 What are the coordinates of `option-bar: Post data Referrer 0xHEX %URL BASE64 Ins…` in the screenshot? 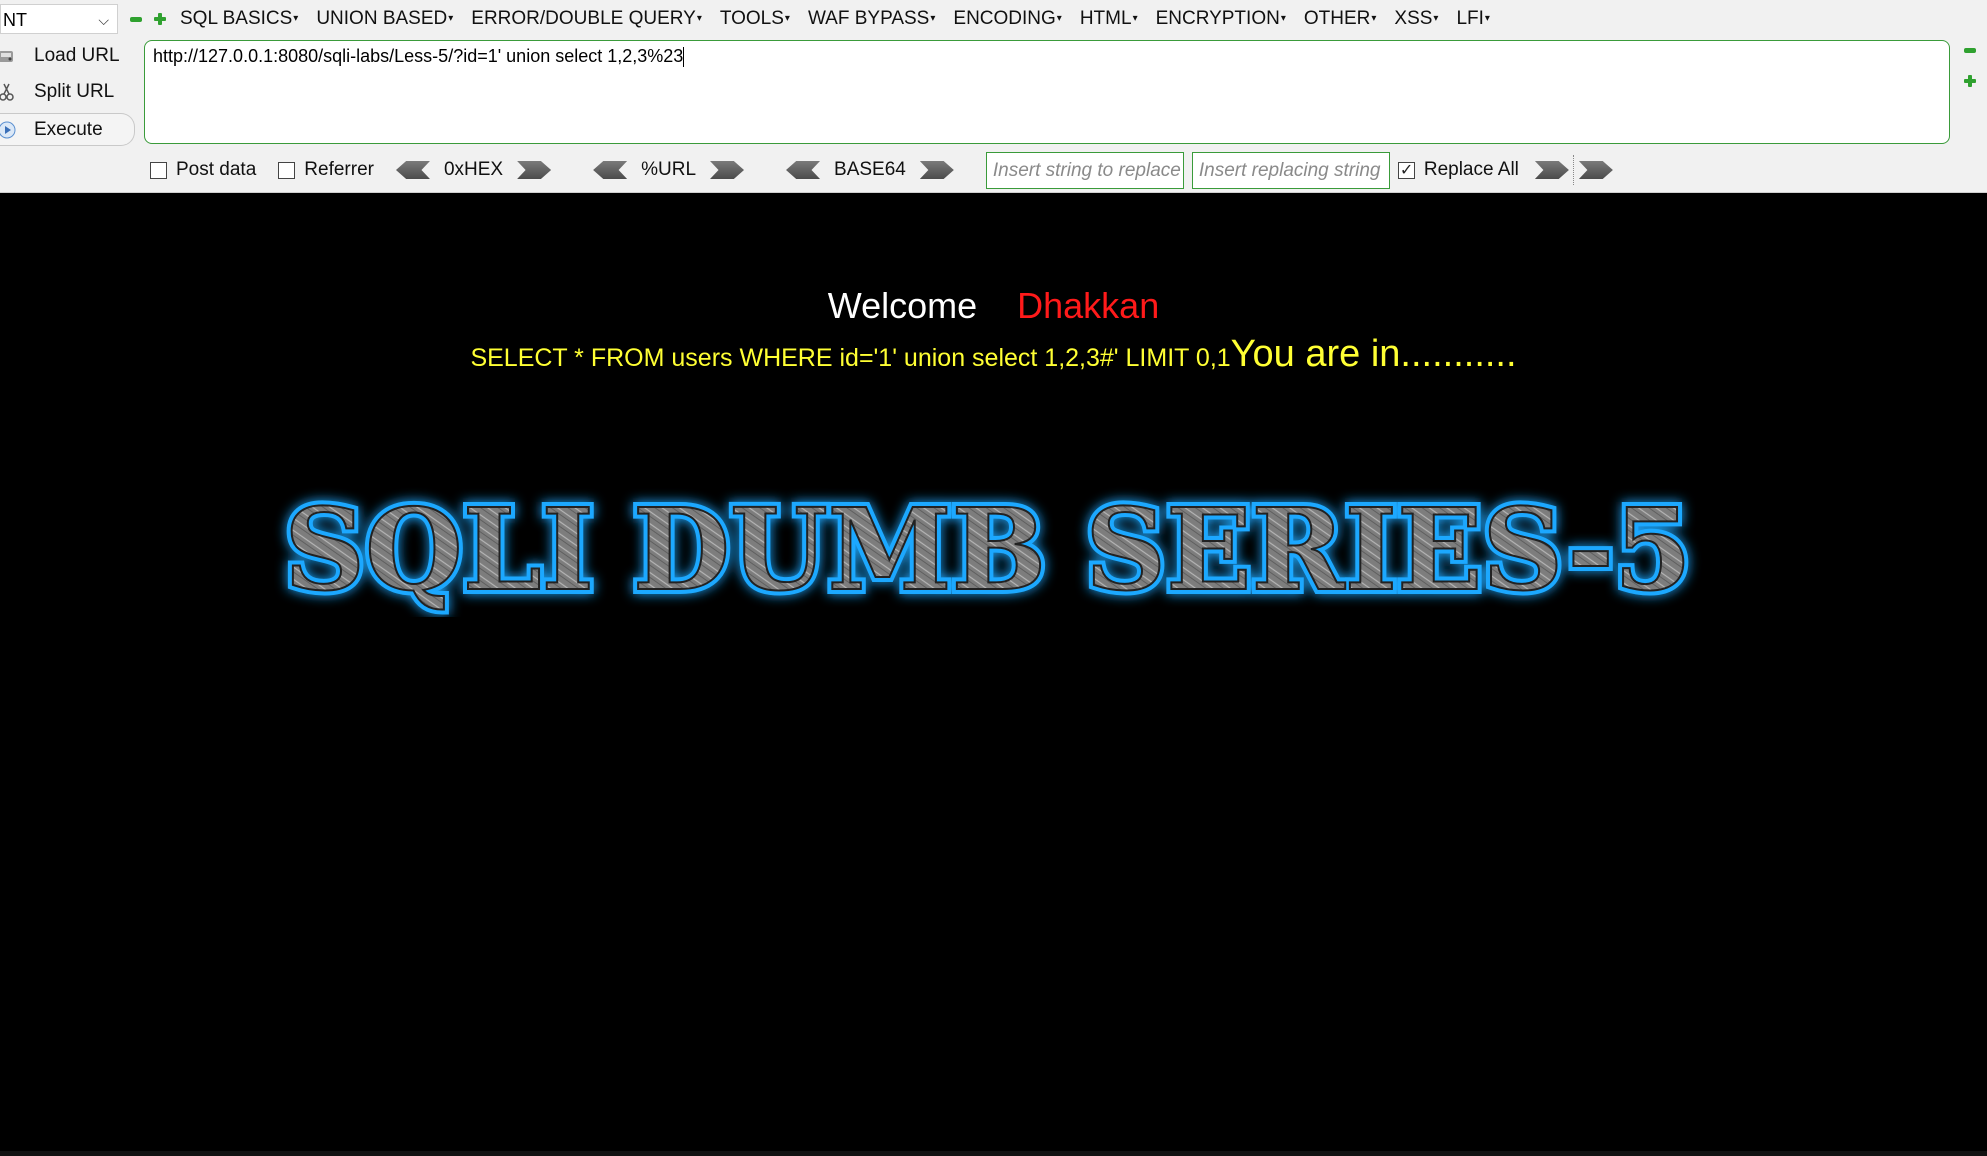 It's located at (881, 170).